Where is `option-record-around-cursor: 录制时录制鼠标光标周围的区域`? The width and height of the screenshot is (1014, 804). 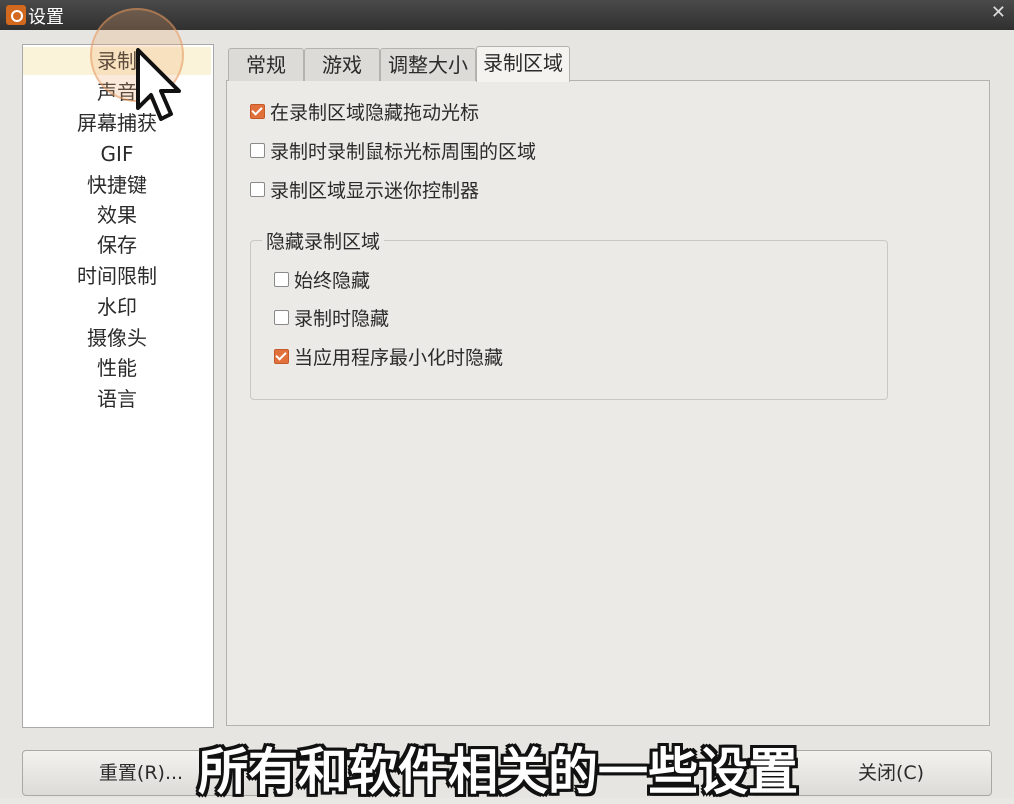
option-record-around-cursor: 录制时录制鼠标光标周围的区域 is located at coordinates (393, 152).